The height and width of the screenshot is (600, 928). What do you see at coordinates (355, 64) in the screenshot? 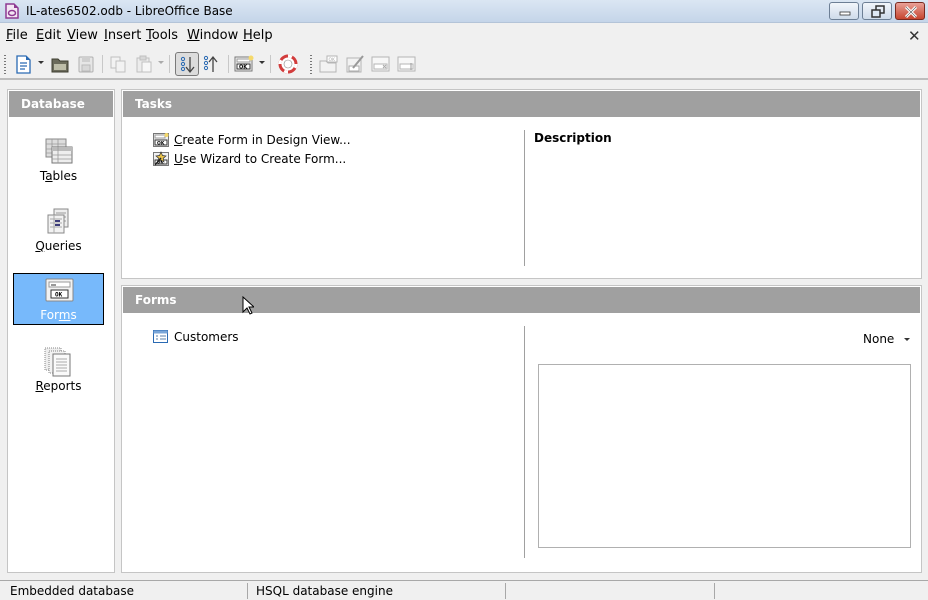
I see `edit-form-button` at bounding box center [355, 64].